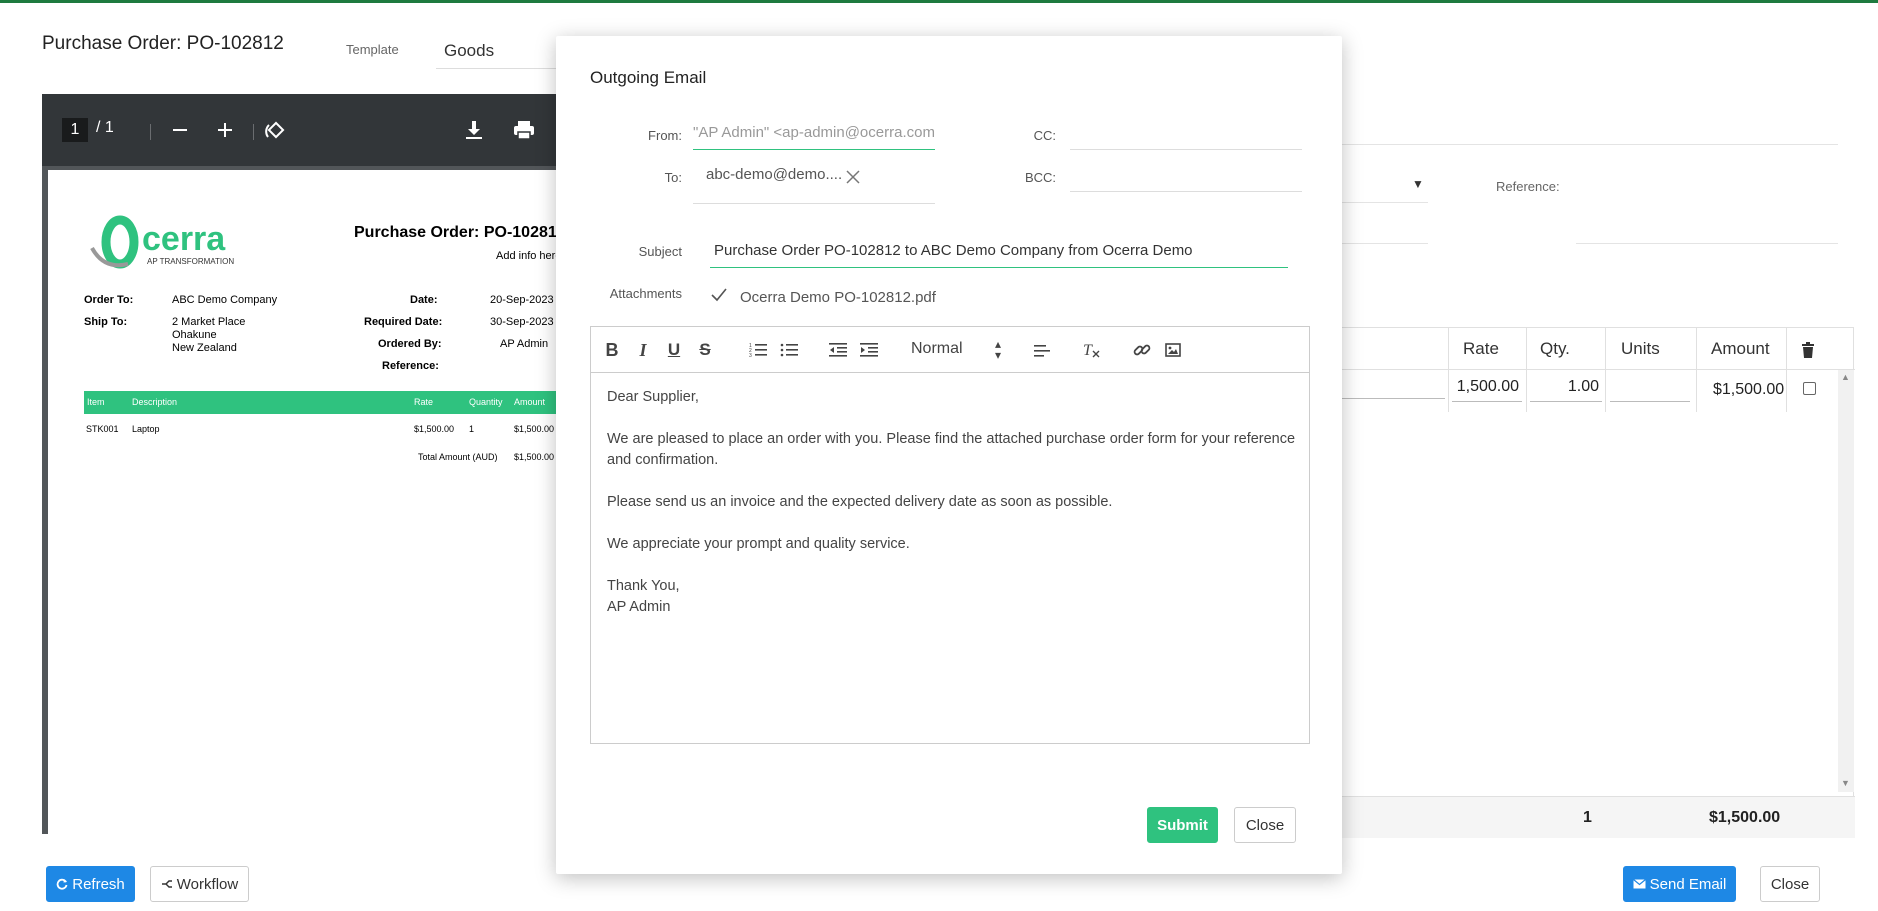  I want to click on print-icon, so click(524, 130).